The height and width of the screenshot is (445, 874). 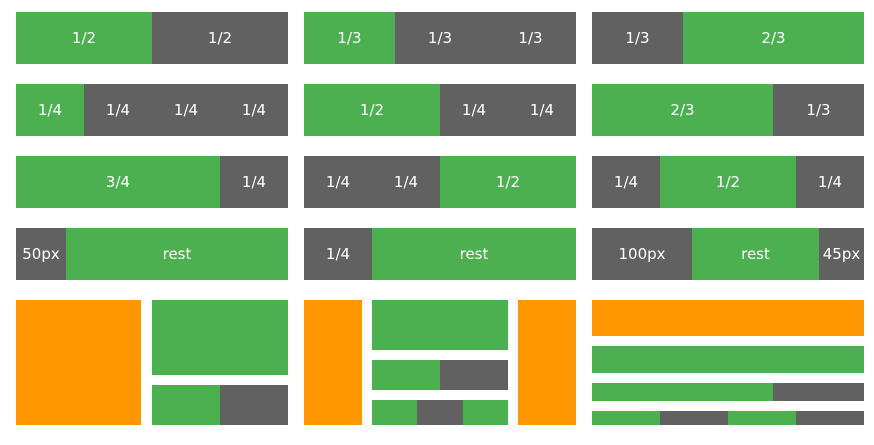 I want to click on layout-half-half: 1/2 1/2, so click(x=152, y=38).